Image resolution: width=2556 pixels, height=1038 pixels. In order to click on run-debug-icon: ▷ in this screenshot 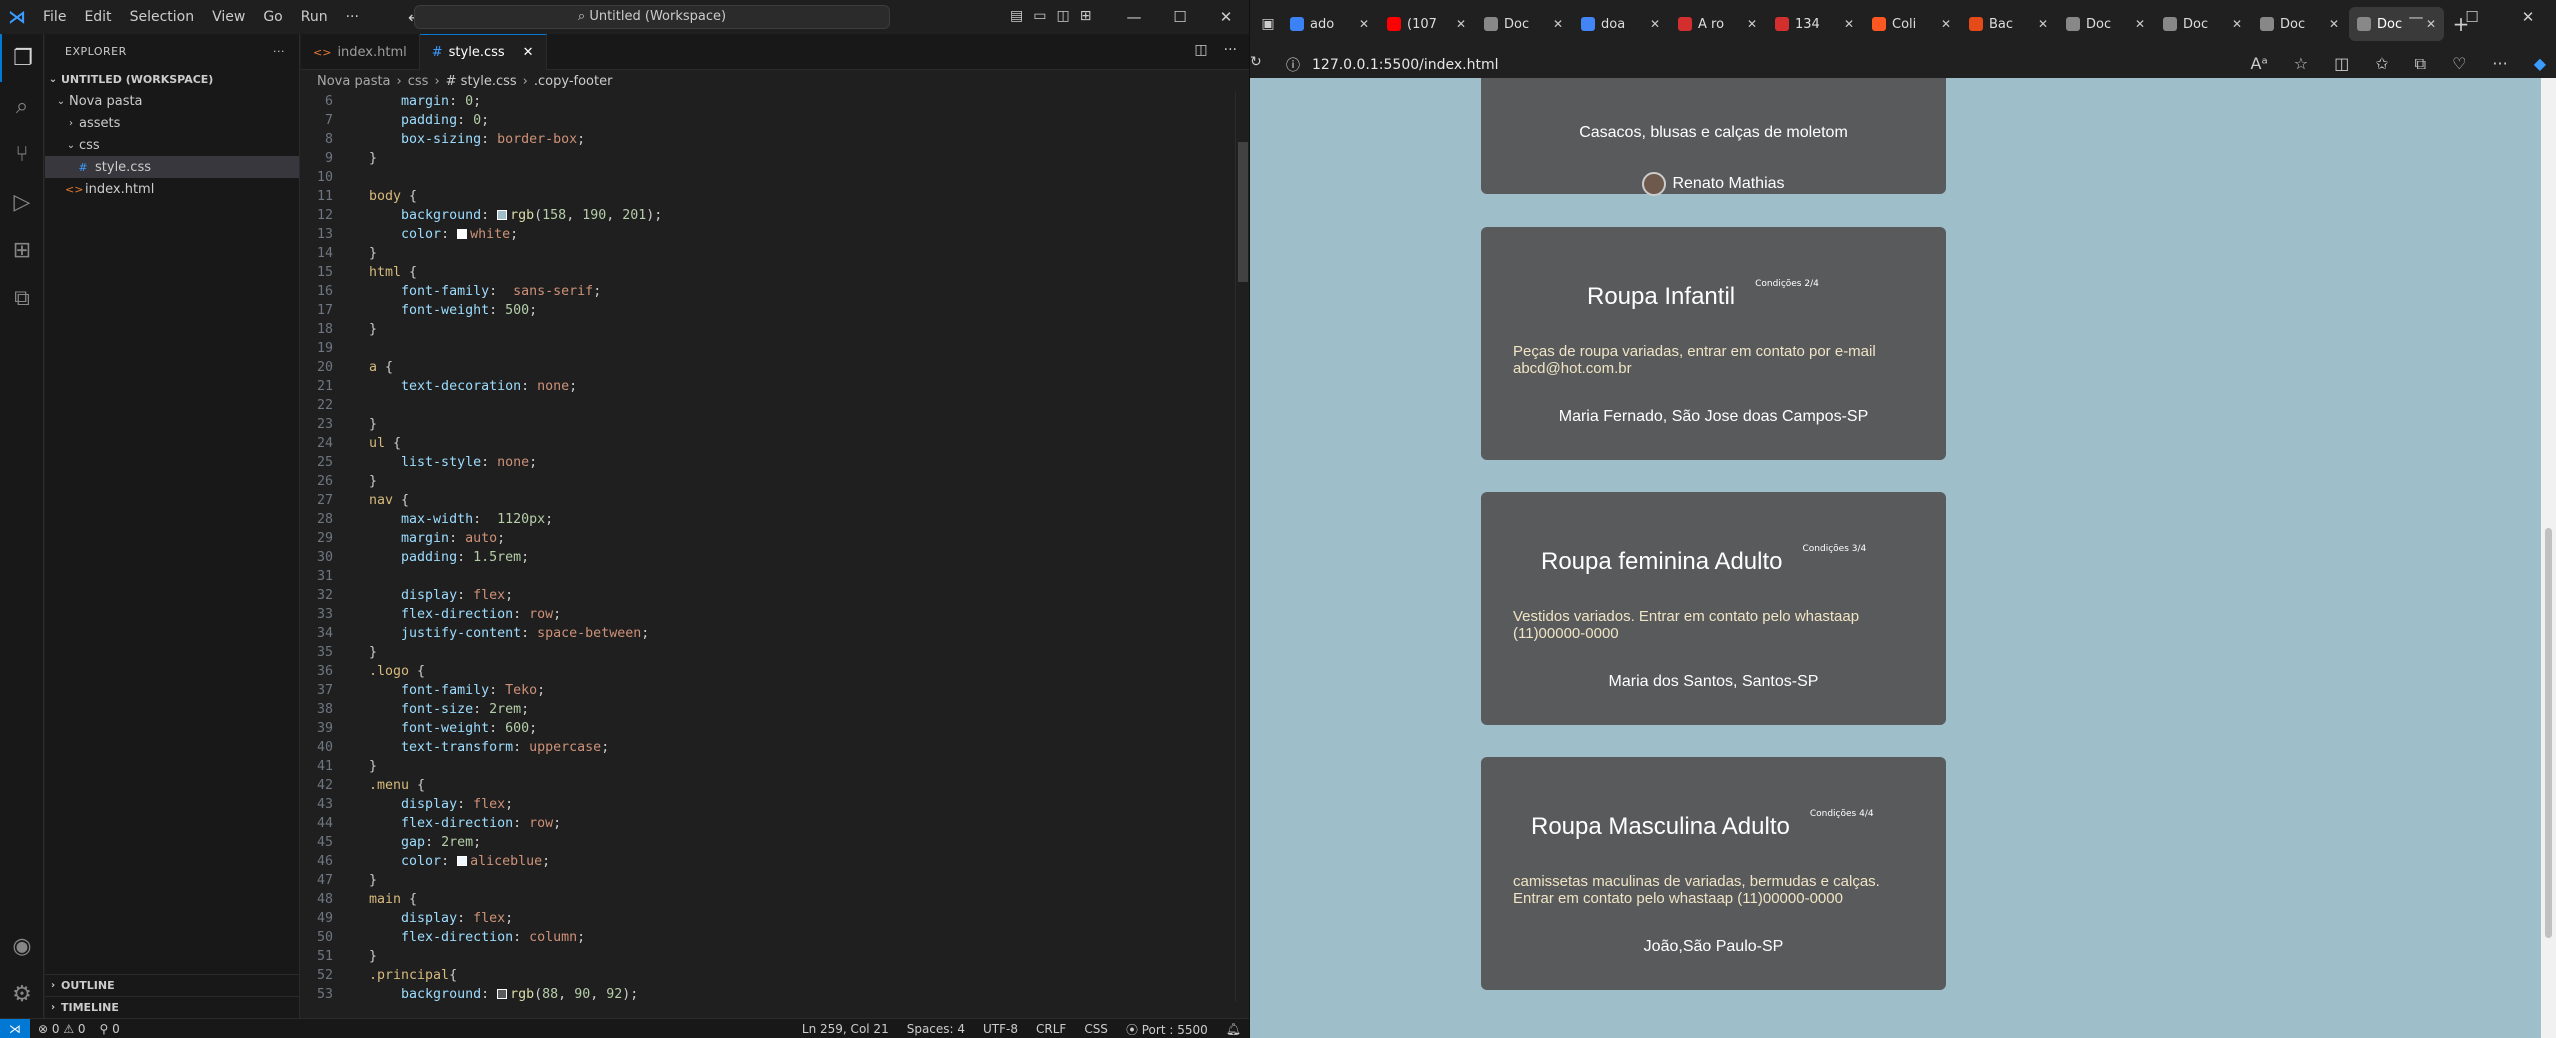, I will do `click(22, 202)`.